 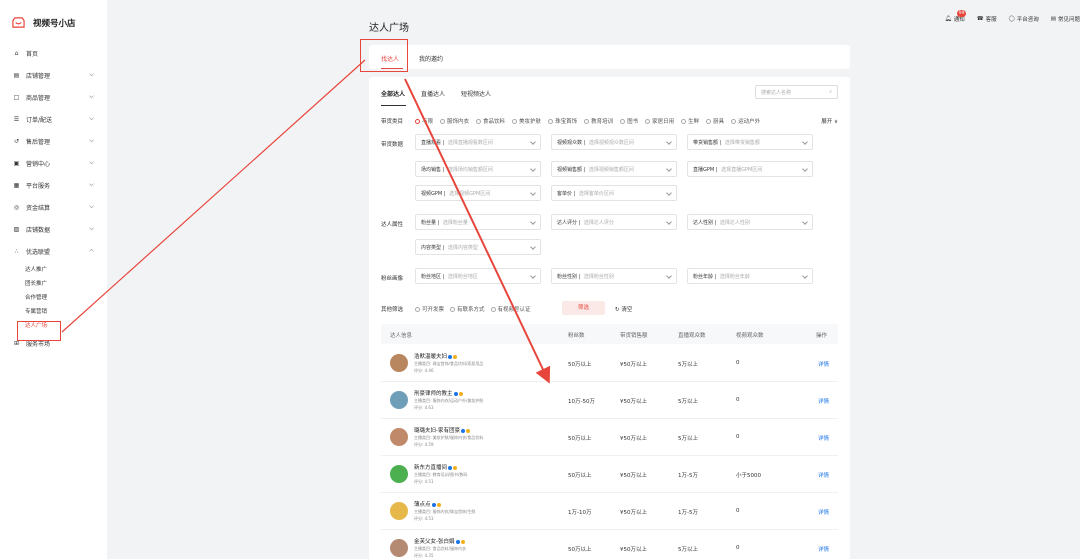 I want to click on check-1: 有联系方式, so click(x=467, y=309).